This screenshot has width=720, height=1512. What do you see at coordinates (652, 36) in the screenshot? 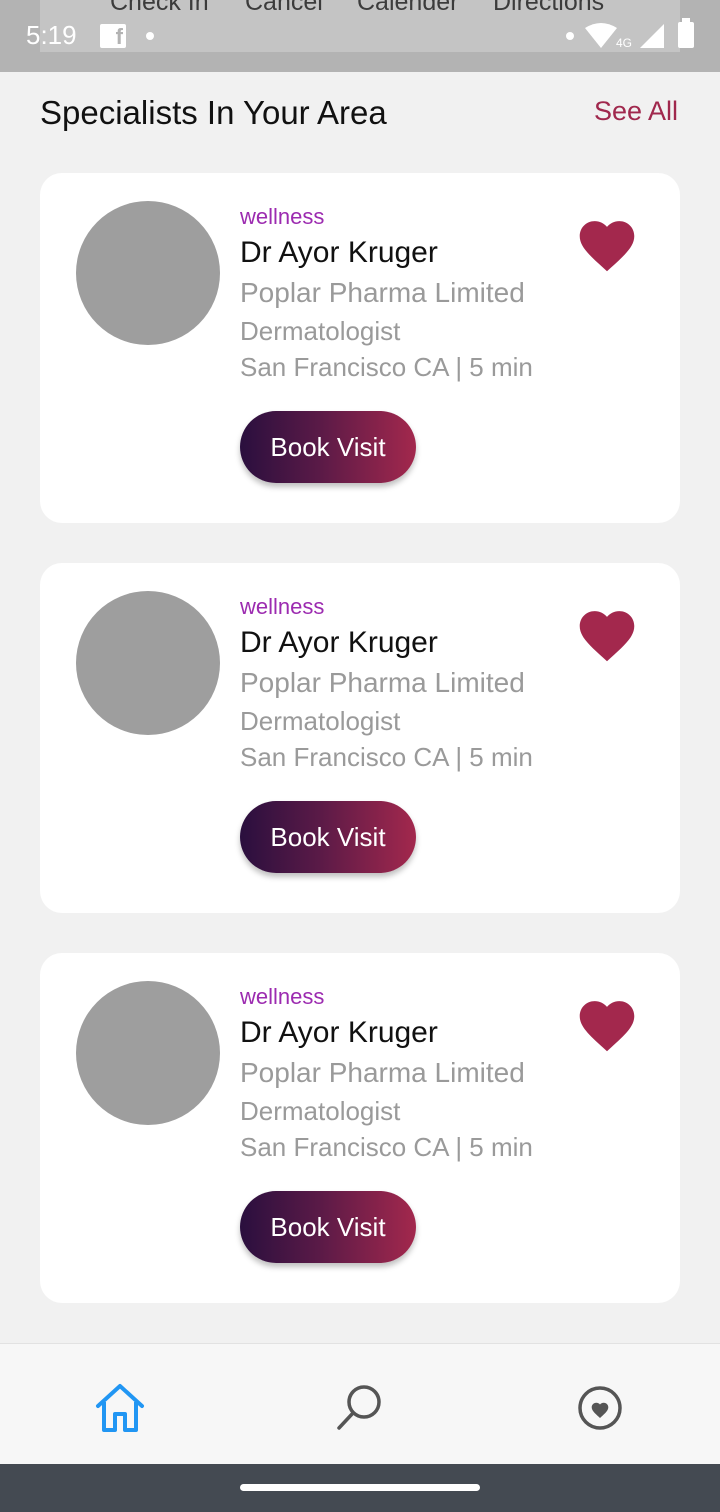
I see `signal-icon` at bounding box center [652, 36].